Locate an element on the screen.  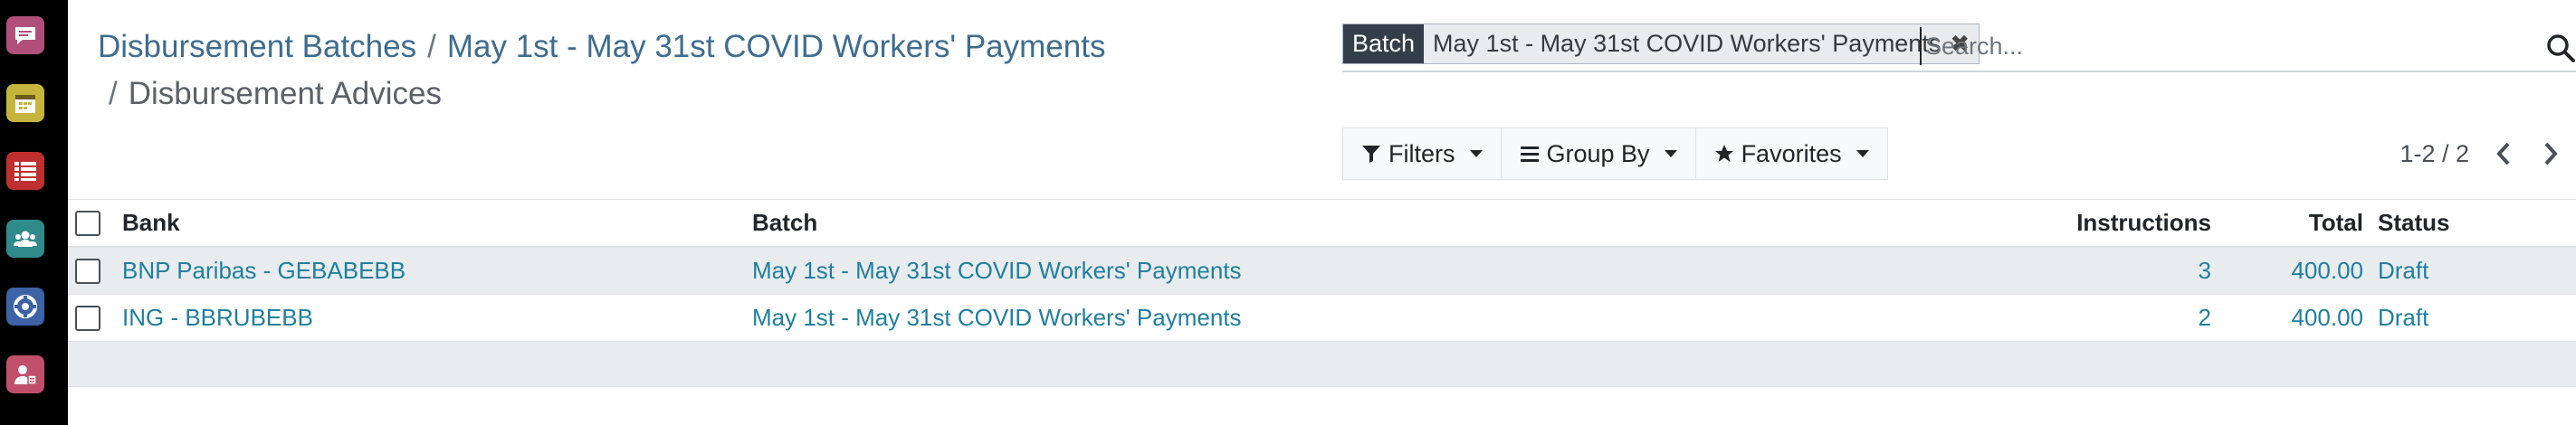
search-options-toolbar: Filters Group By Favorites is located at coordinates (1615, 154).